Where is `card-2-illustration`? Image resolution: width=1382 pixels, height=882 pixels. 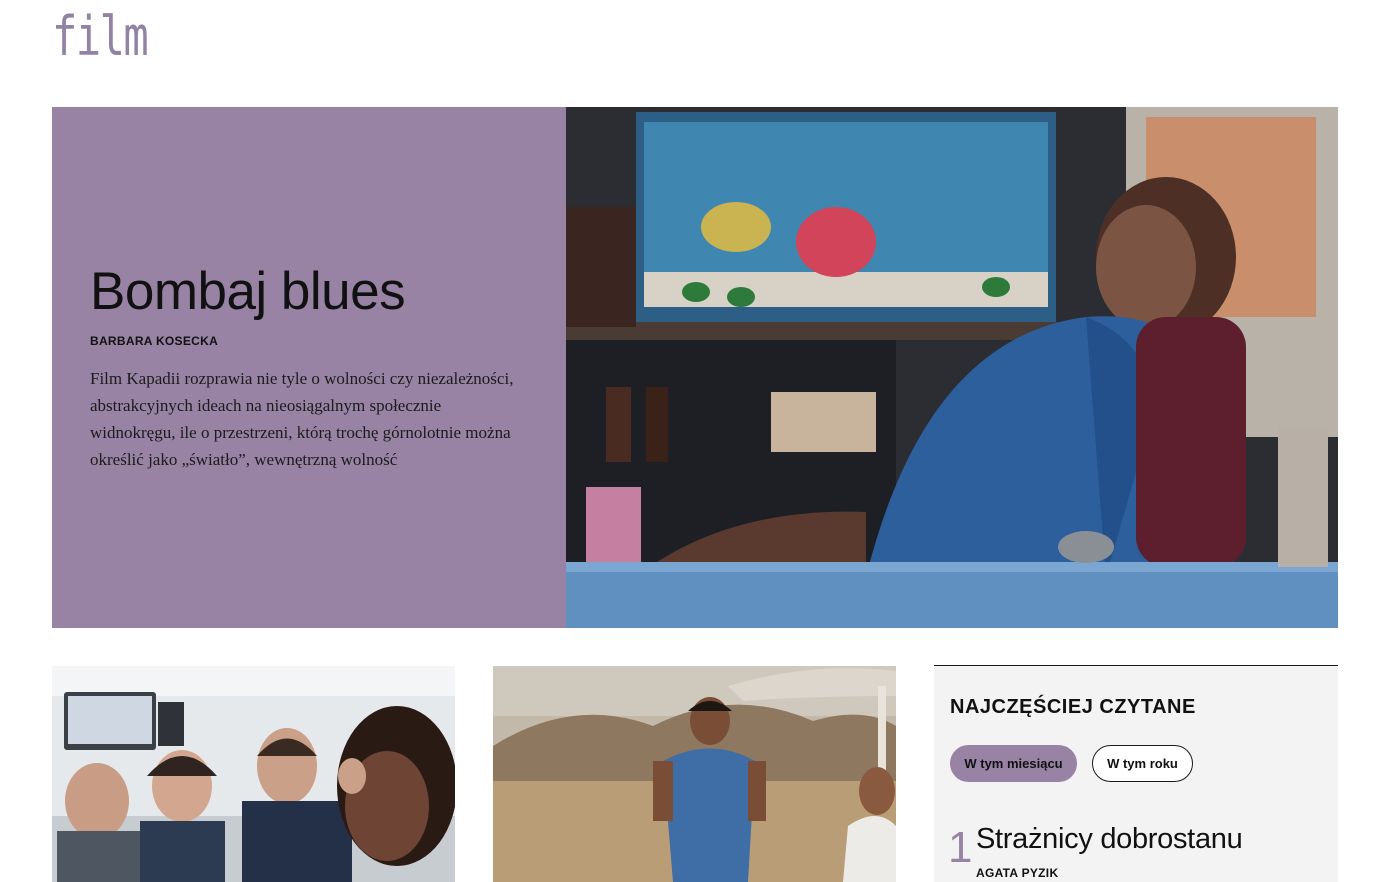
card-2-illustration is located at coordinates (694, 774).